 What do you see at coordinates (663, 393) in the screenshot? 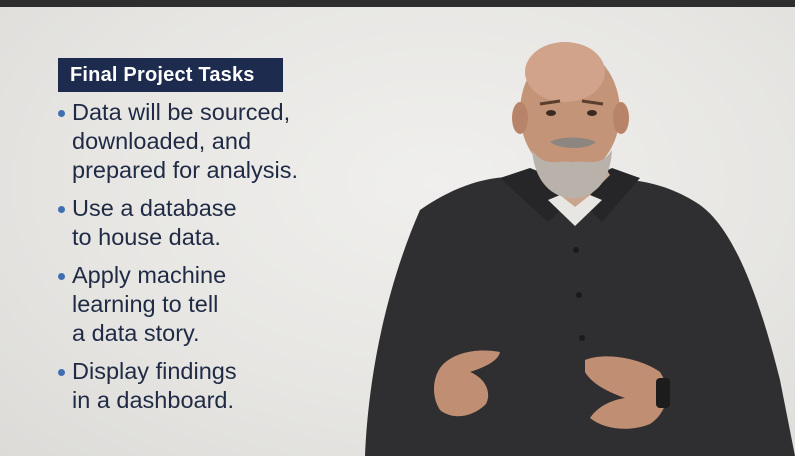
I see `wristwatch` at bounding box center [663, 393].